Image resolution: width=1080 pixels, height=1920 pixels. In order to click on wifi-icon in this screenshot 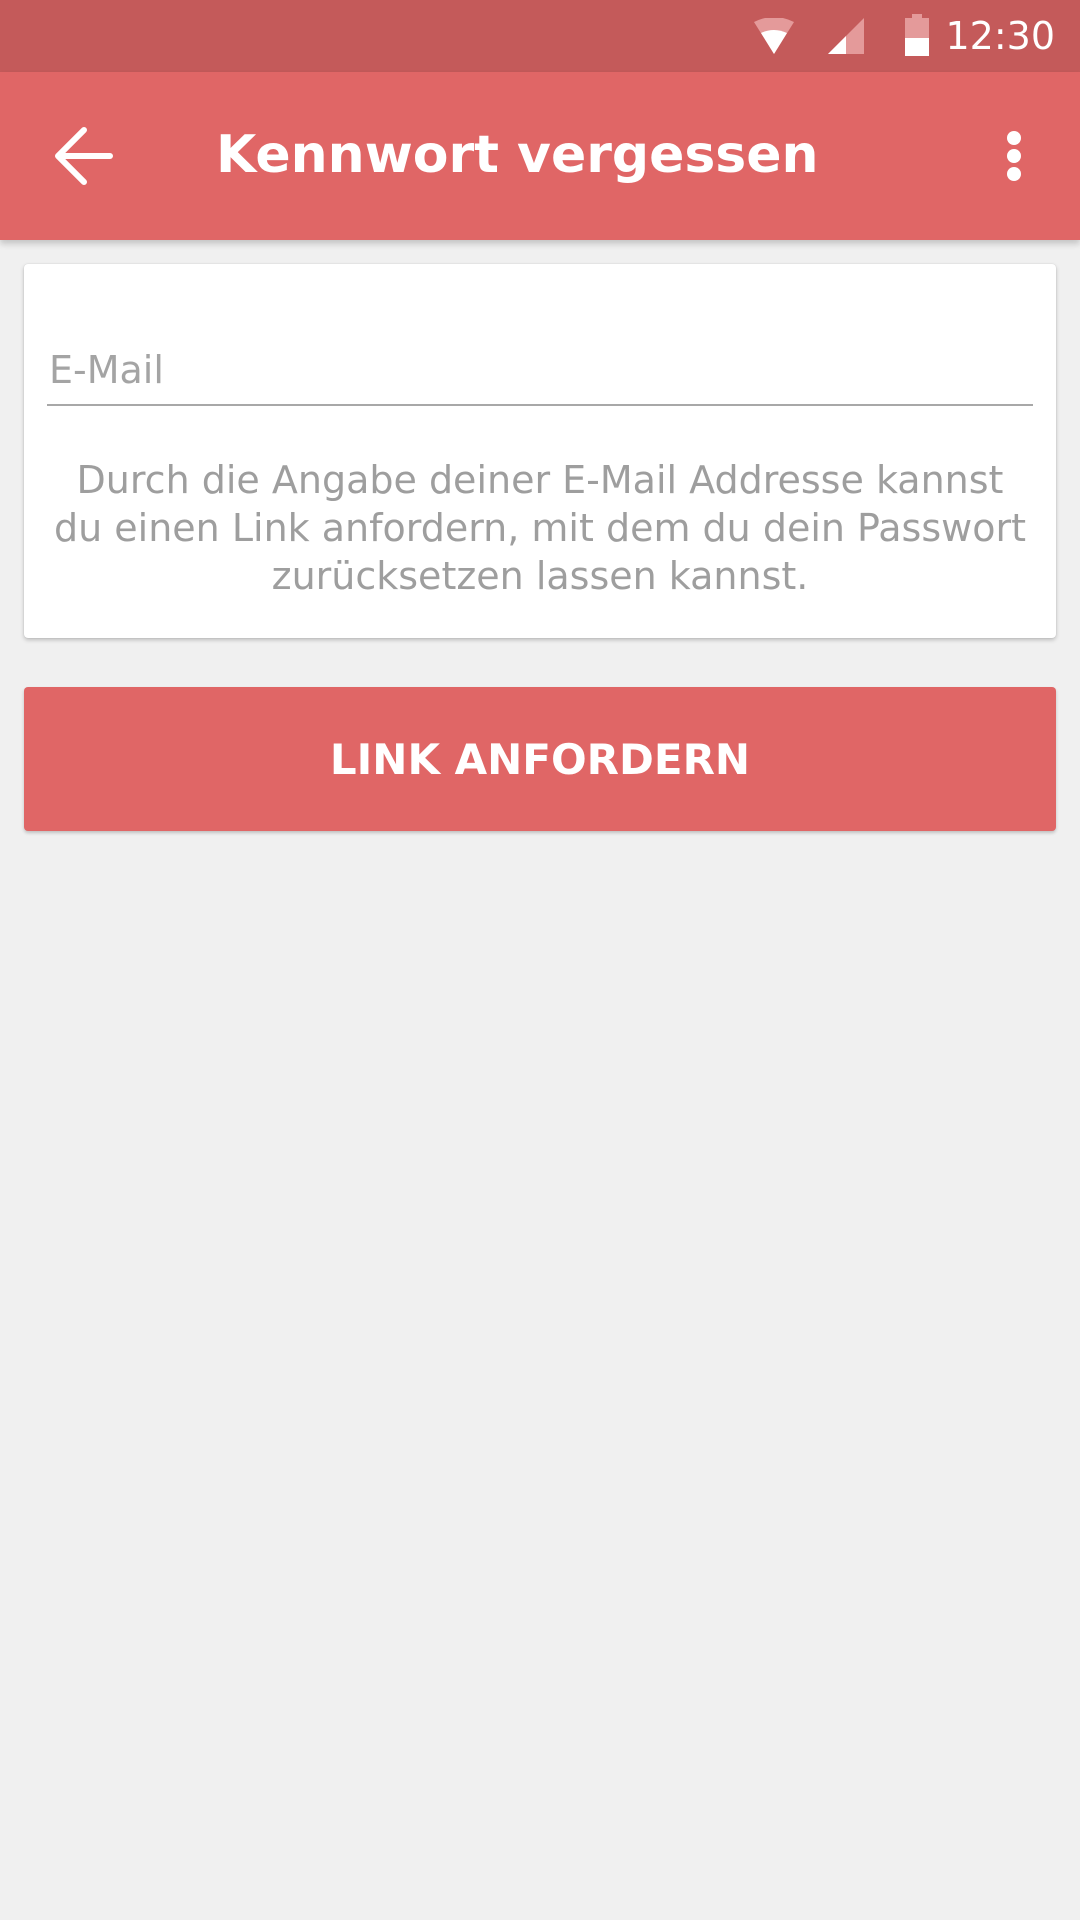, I will do `click(774, 36)`.